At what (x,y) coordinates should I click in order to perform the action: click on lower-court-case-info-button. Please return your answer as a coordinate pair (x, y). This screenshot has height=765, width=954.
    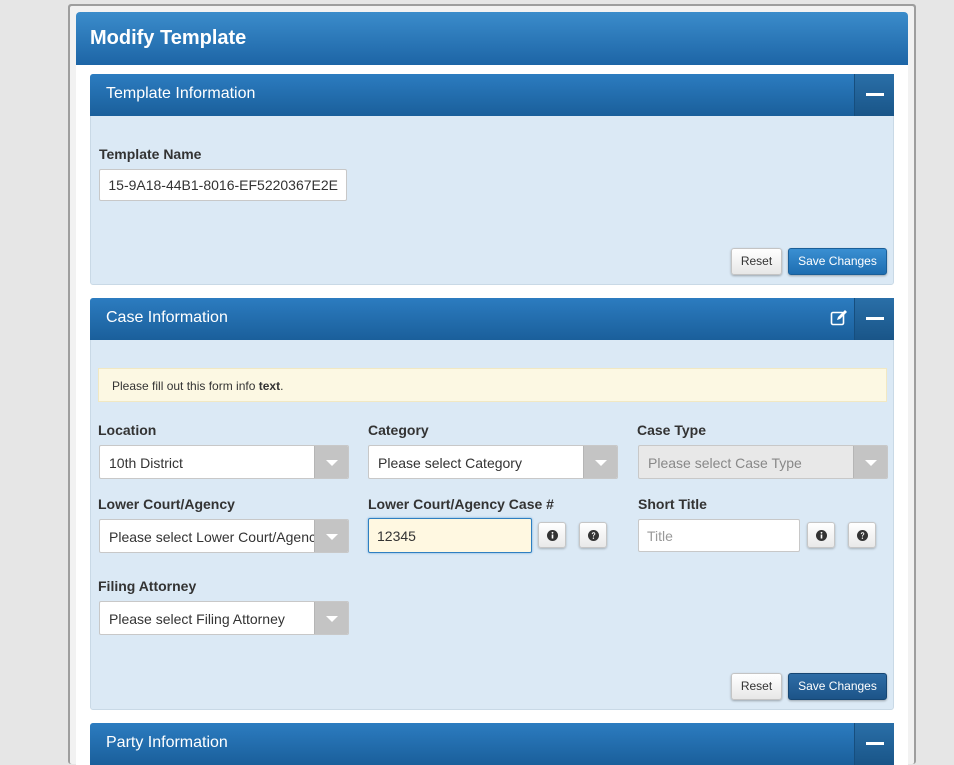
    Looking at the image, I should click on (552, 535).